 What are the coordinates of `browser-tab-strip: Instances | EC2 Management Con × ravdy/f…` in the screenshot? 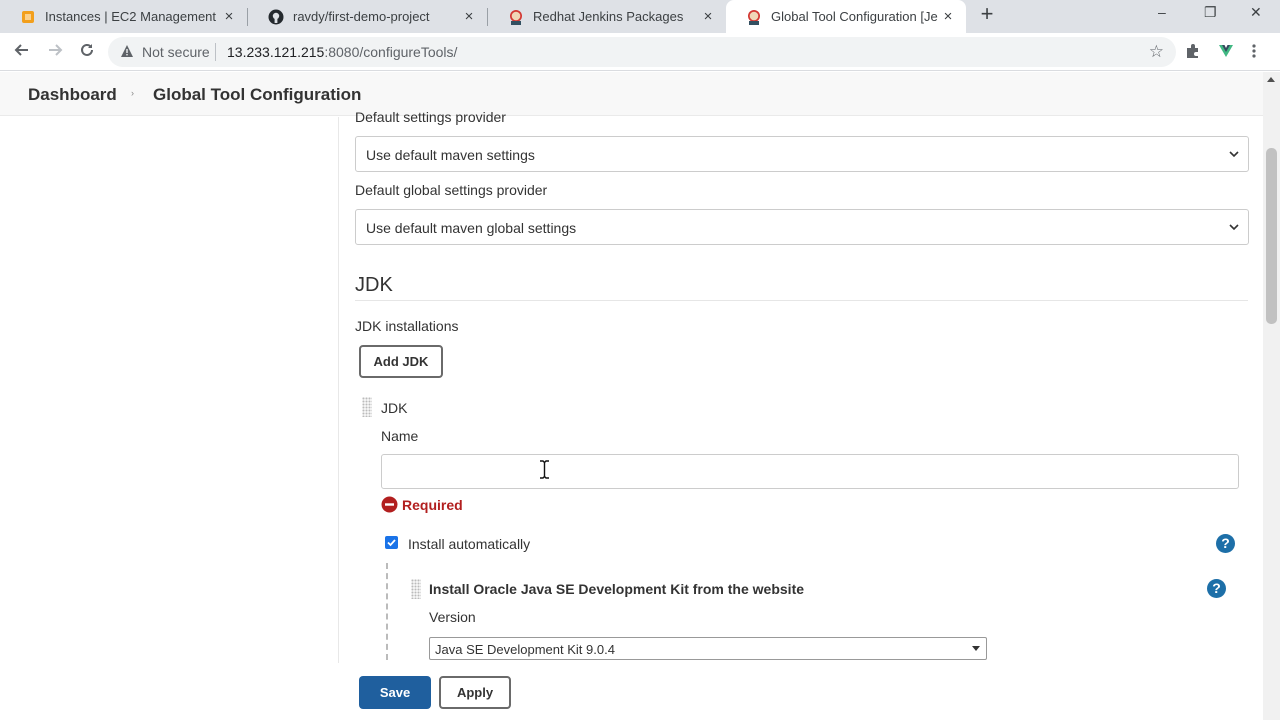 It's located at (640, 16).